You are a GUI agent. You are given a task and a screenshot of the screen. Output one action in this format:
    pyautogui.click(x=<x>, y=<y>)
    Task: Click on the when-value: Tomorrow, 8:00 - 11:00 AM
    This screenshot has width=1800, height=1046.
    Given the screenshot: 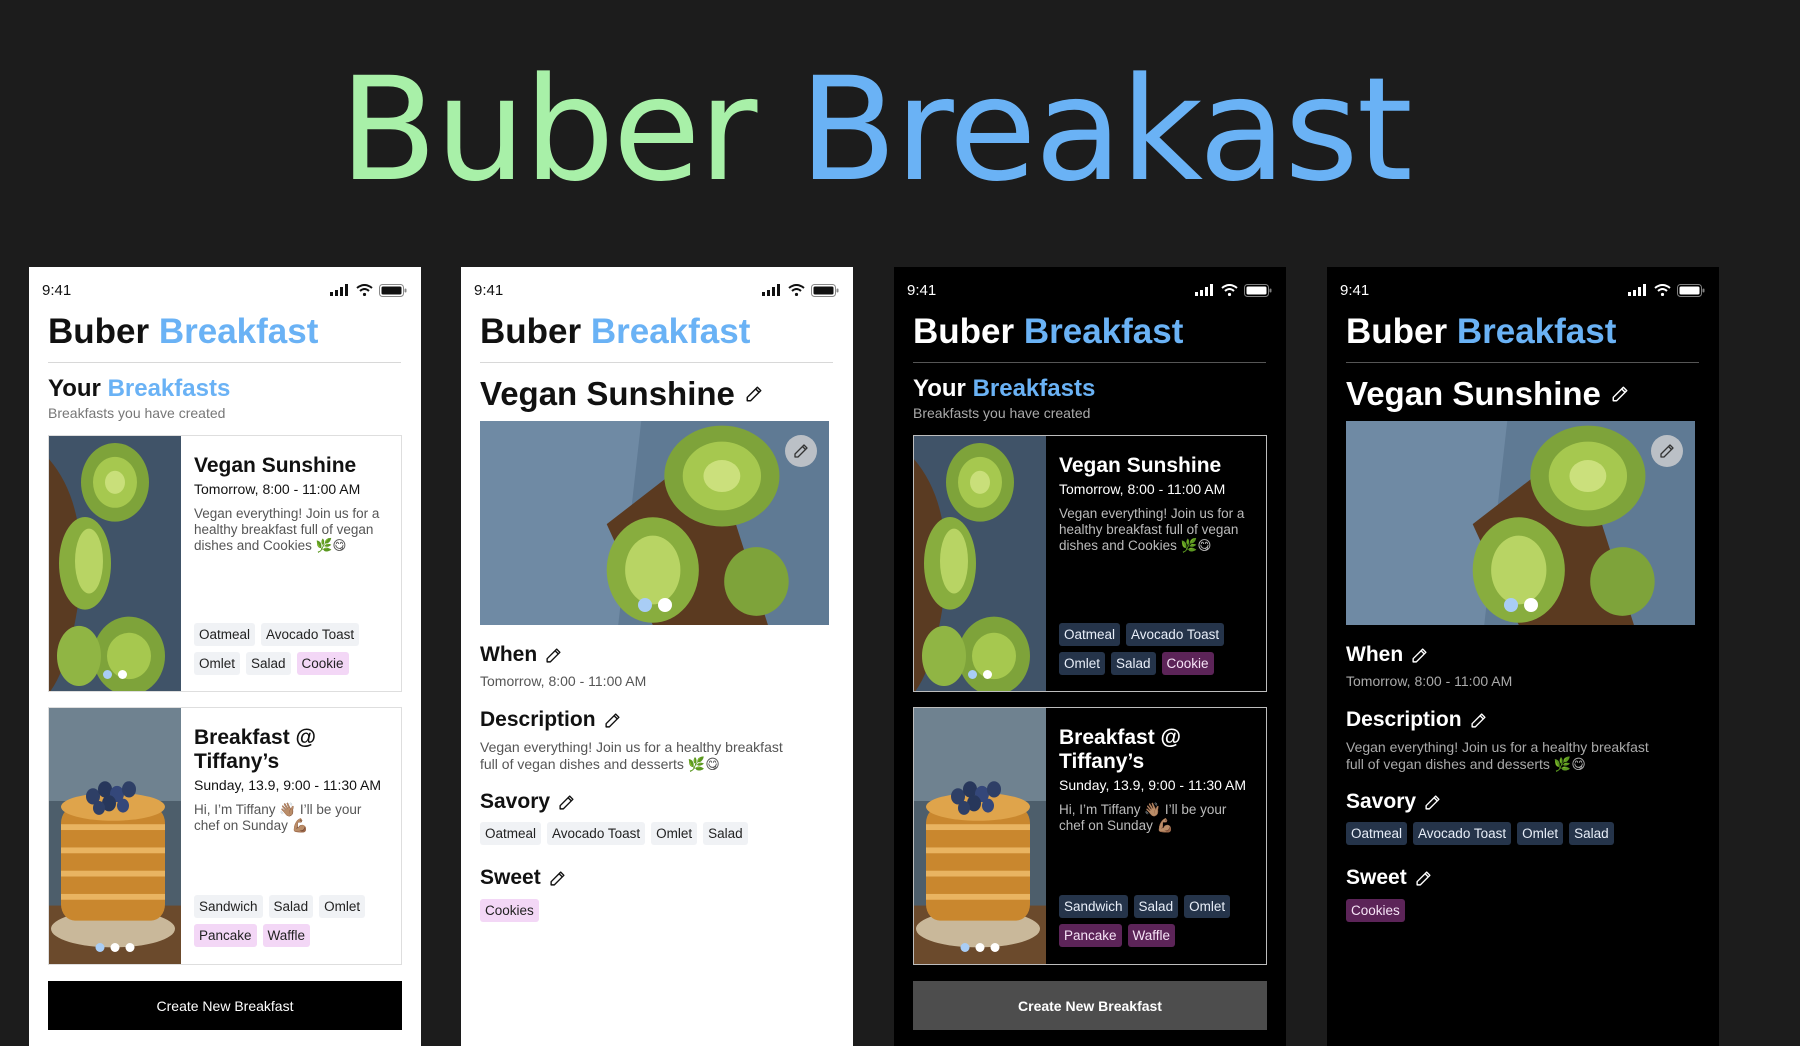 What is the action you would take?
    pyautogui.click(x=1429, y=681)
    